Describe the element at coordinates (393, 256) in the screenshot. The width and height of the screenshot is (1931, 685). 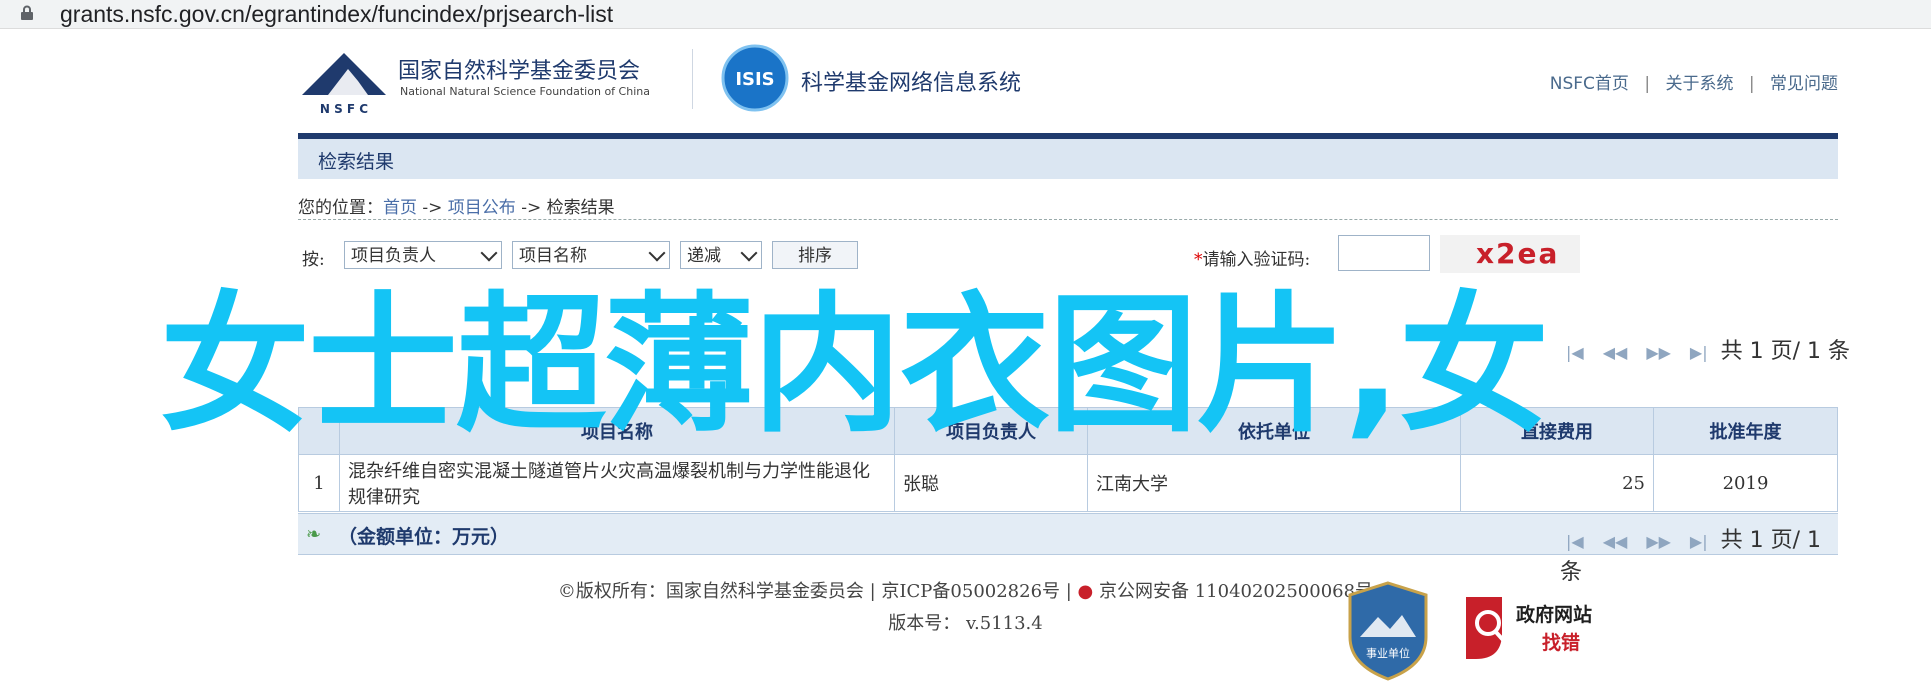
I see `sort-field-1-value: 项目负责人` at that location.